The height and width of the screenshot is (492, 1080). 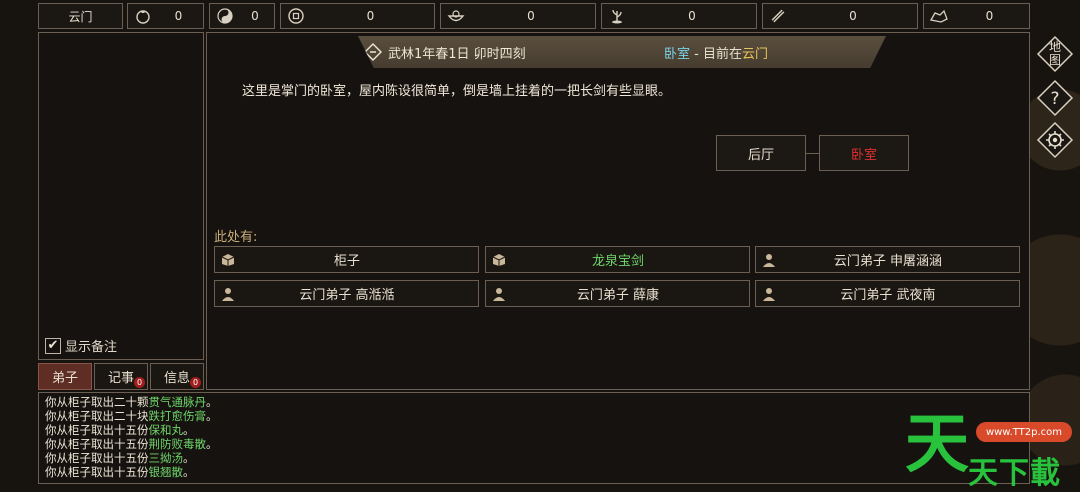 I want to click on tab-label: 弟子, so click(x=64, y=378).